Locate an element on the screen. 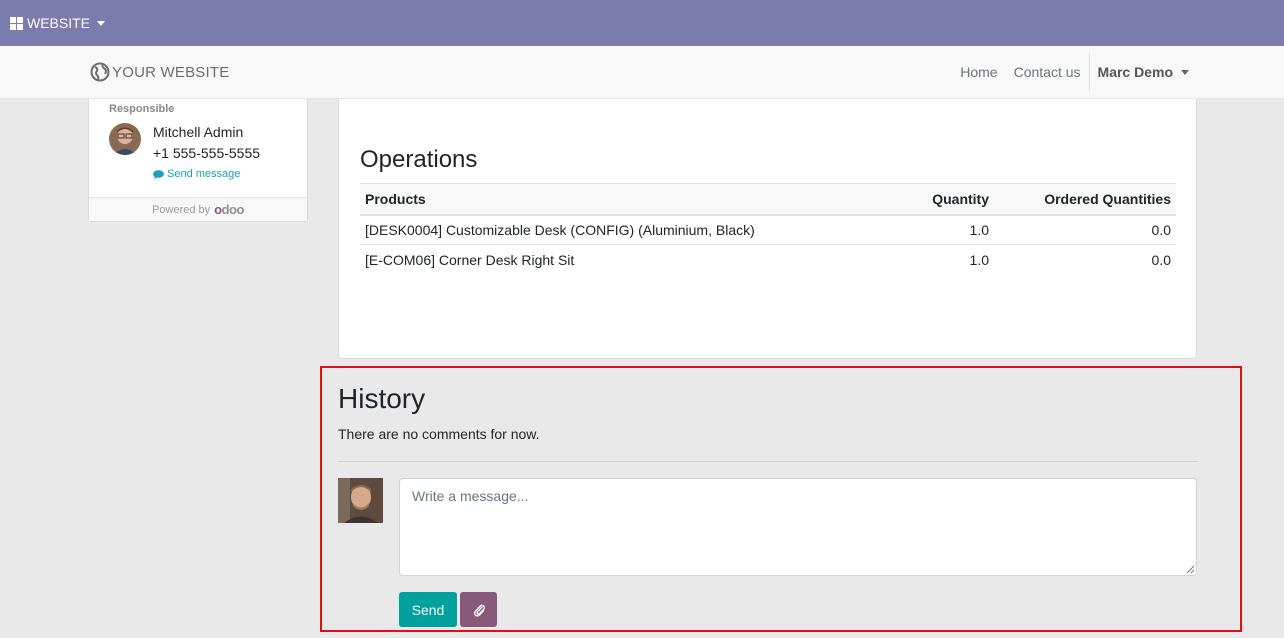 The height and width of the screenshot is (638, 1284). column-header-ordered-quantities: Ordered Quantities is located at coordinates (1085, 199).